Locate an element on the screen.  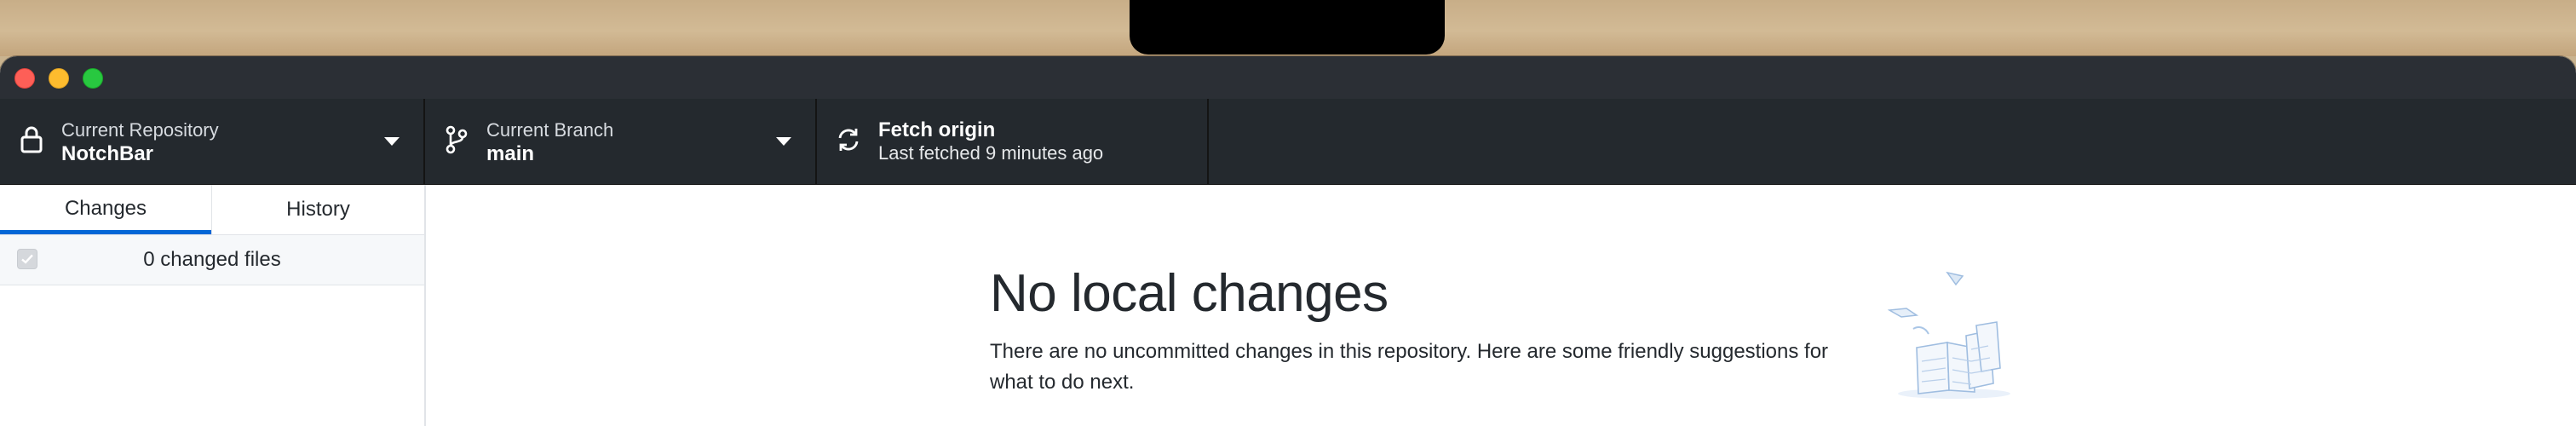
select-all-checkbox is located at coordinates (27, 259).